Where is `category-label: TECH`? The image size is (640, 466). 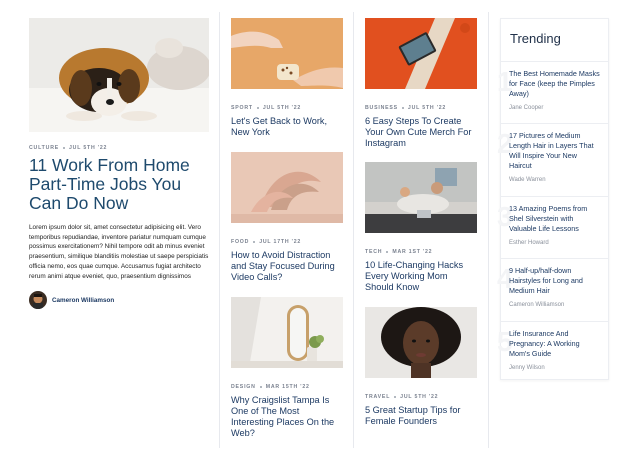 category-label: TECH is located at coordinates (373, 252).